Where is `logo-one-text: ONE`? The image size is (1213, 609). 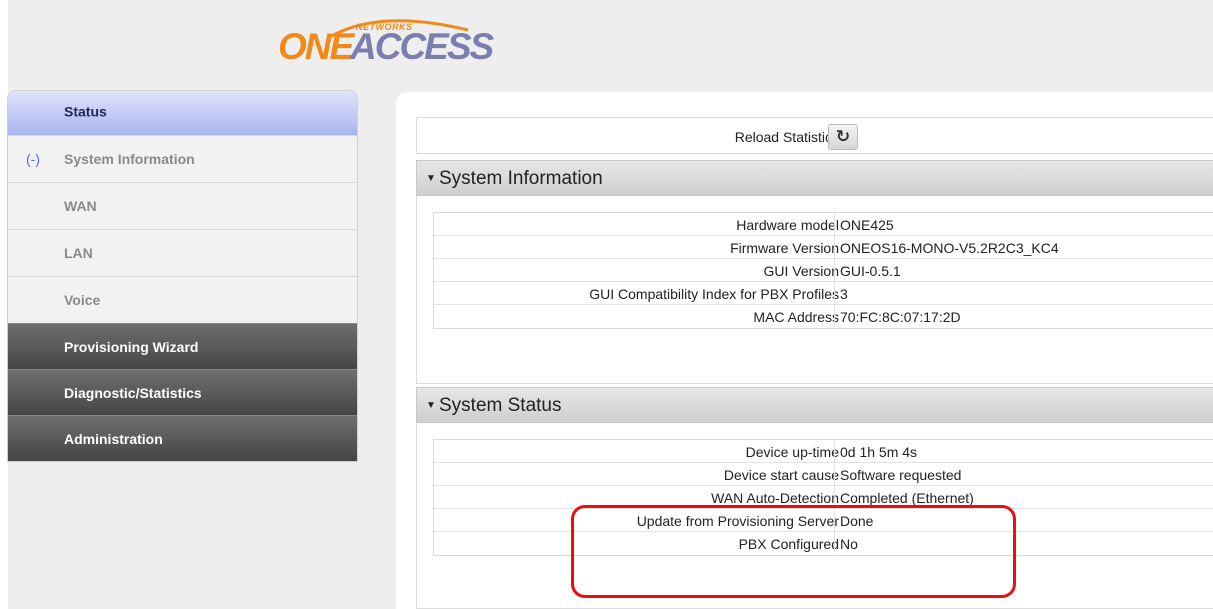
logo-one-text: ONE is located at coordinates (316, 46).